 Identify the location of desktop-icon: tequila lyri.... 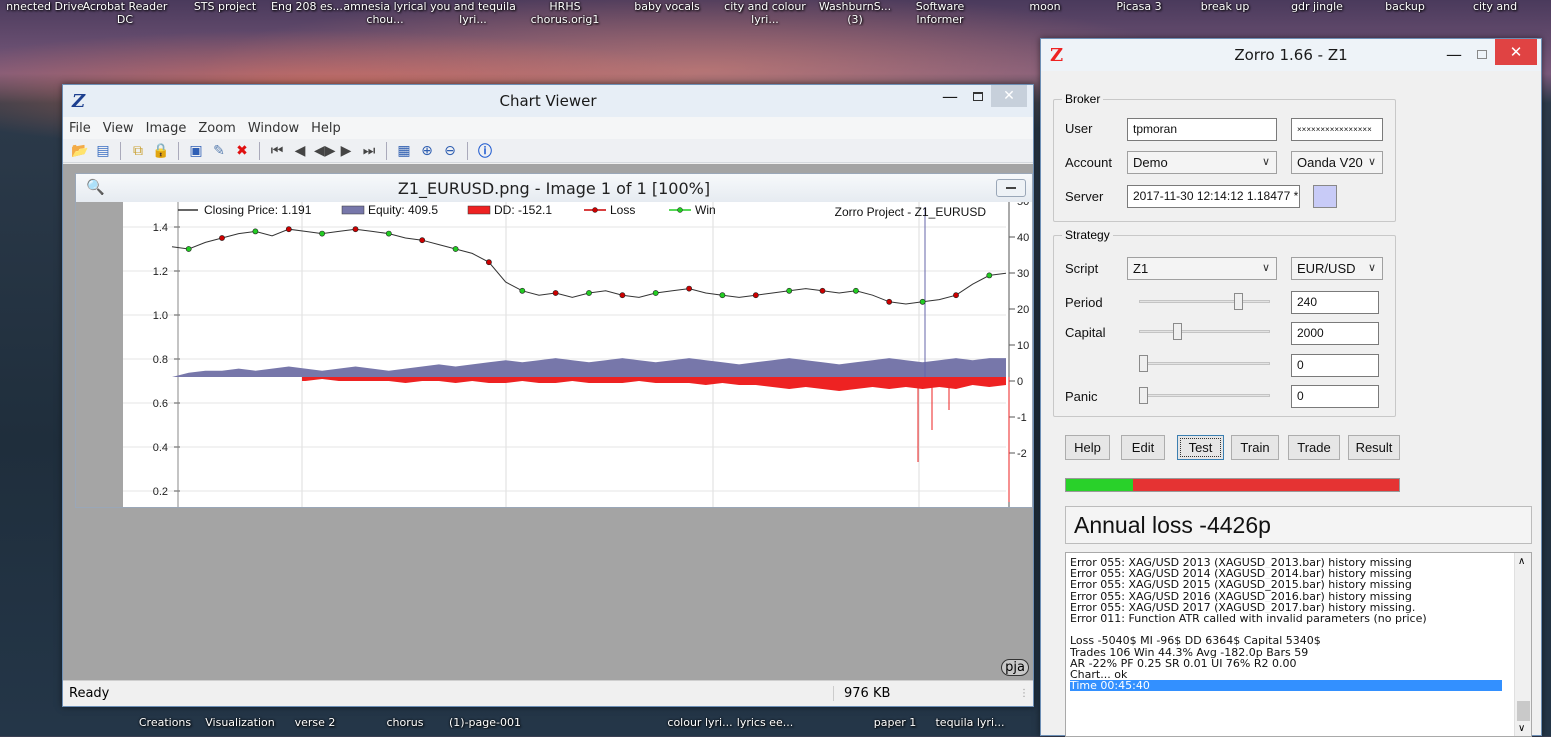
(970, 722).